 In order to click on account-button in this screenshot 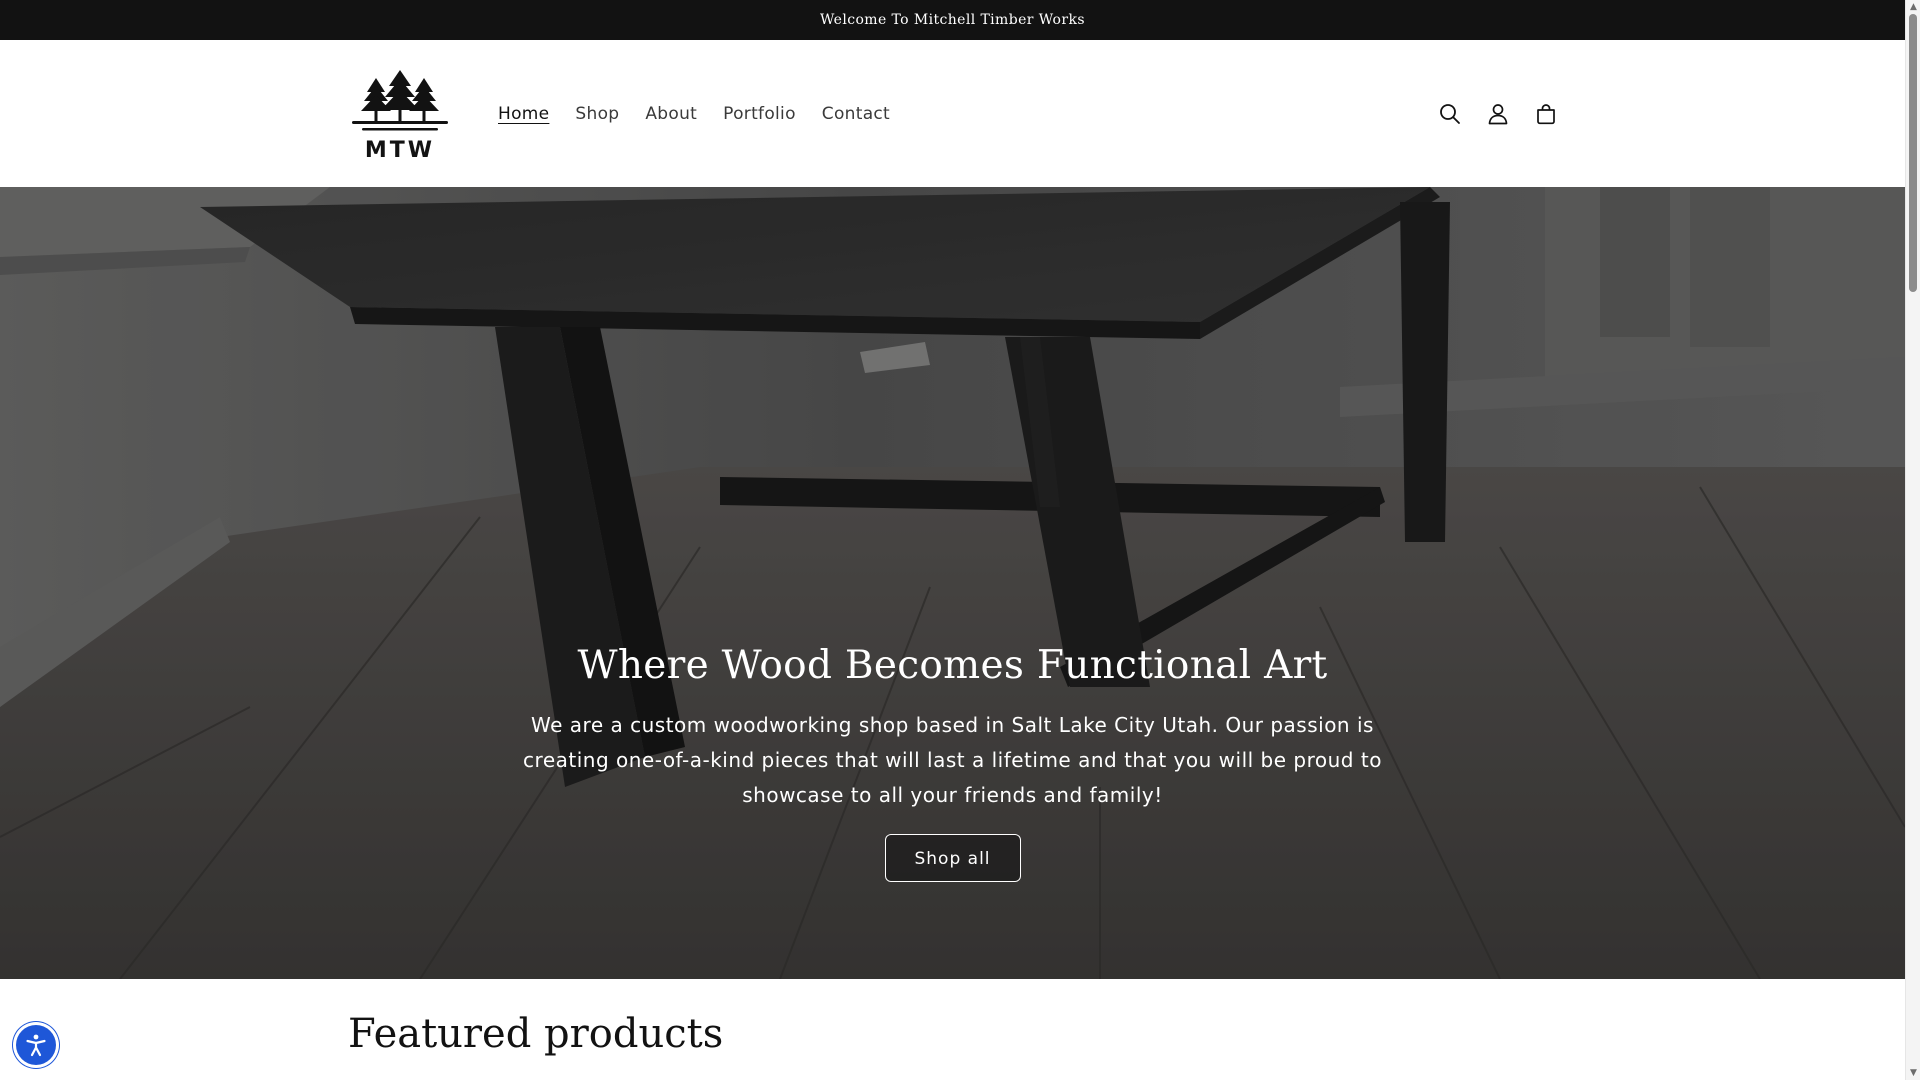, I will do `click(1498, 114)`.